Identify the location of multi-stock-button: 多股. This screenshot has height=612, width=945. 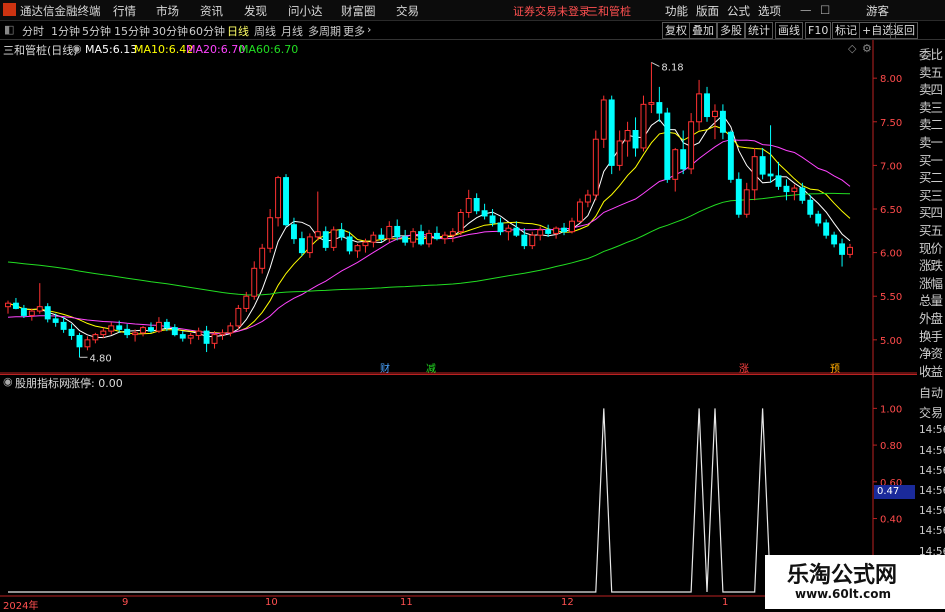
(731, 30).